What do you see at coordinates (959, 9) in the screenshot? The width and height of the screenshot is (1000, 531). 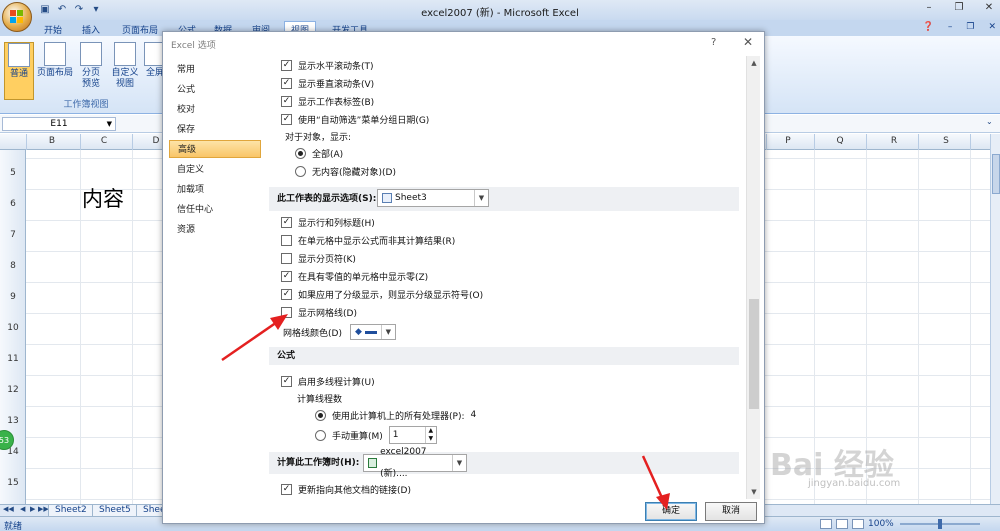 I see `restore-icon: ❐` at bounding box center [959, 9].